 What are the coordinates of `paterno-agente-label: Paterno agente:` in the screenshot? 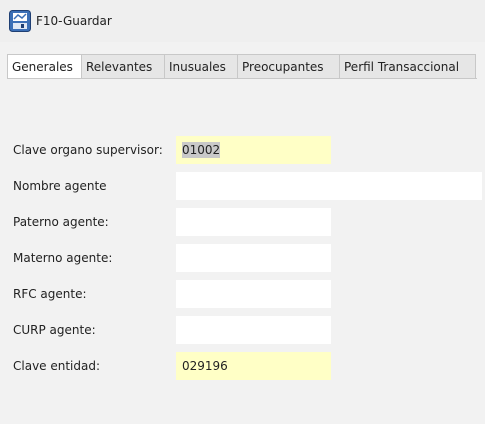 It's located at (61, 222).